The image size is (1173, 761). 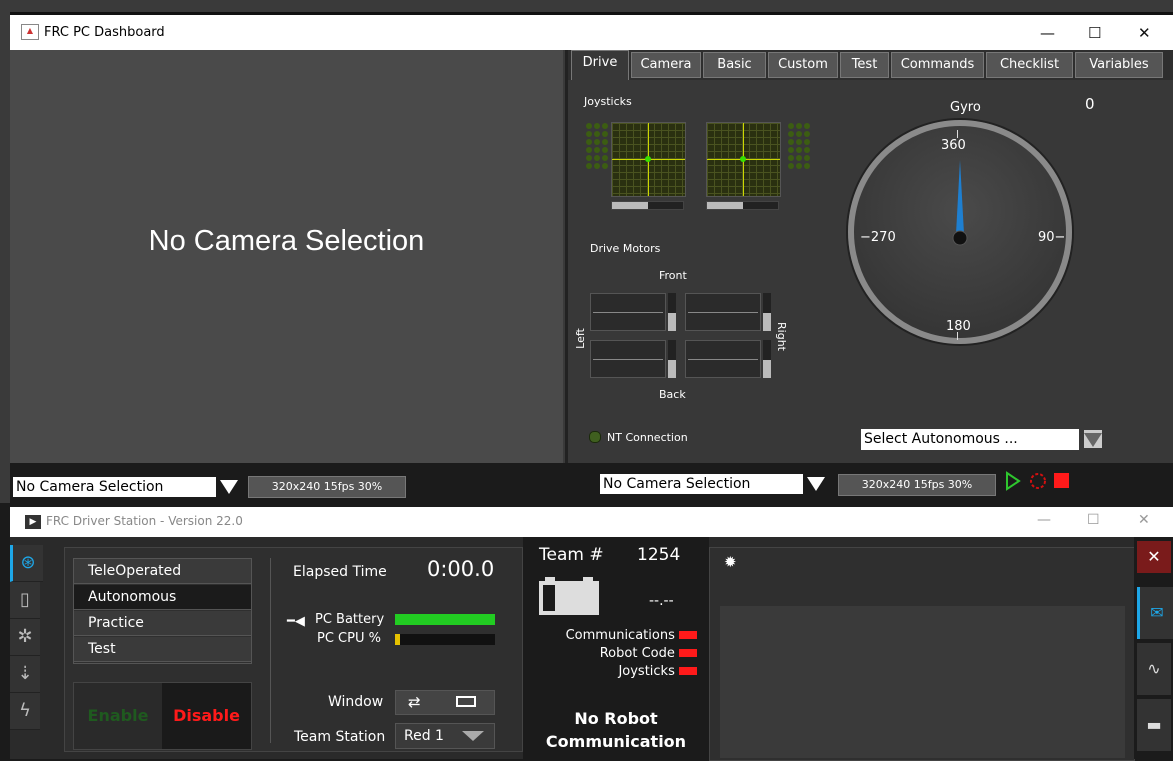 I want to click on ds-close-button: ✕, so click(x=1144, y=520).